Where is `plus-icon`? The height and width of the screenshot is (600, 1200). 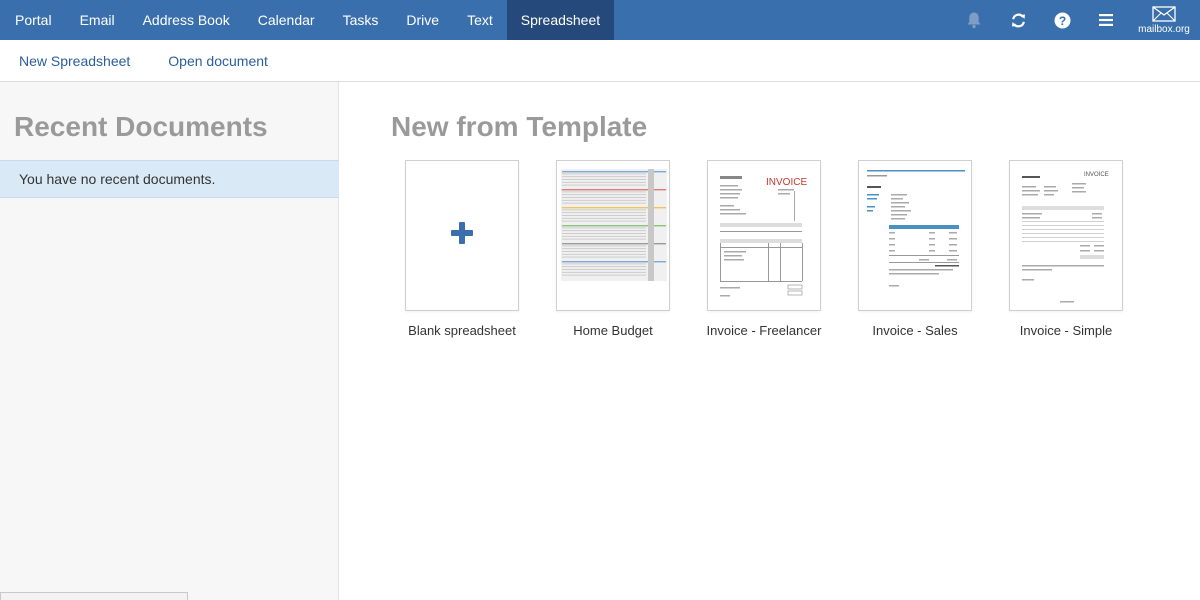 plus-icon is located at coordinates (462, 233).